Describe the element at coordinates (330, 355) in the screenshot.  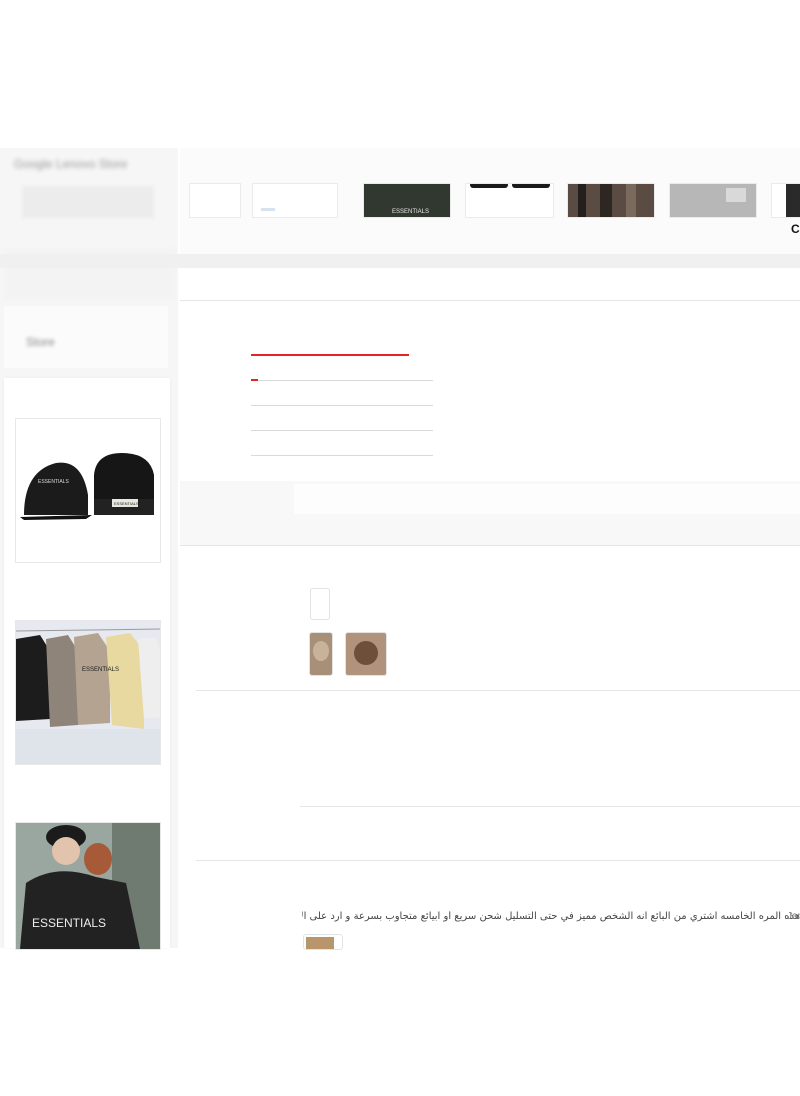
I see `rating-bar-5-star` at that location.